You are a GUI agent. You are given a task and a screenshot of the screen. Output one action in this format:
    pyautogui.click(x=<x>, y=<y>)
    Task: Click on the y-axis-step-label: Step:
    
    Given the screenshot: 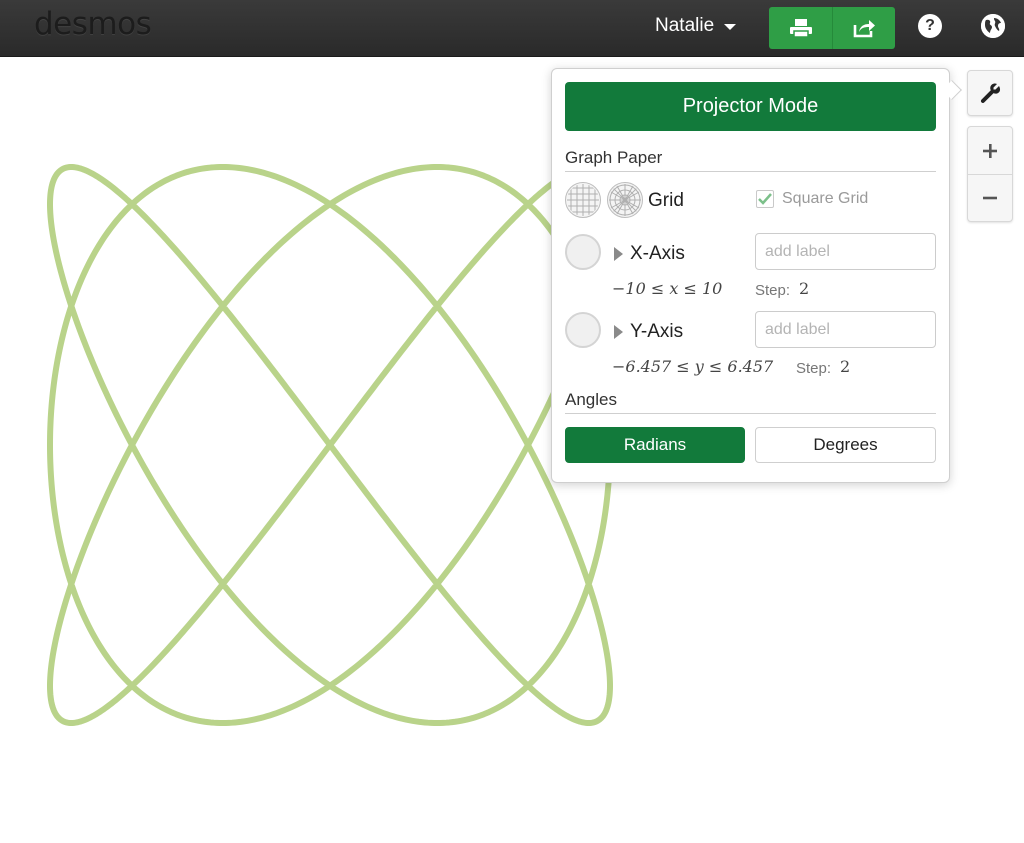 What is the action you would take?
    pyautogui.click(x=814, y=368)
    